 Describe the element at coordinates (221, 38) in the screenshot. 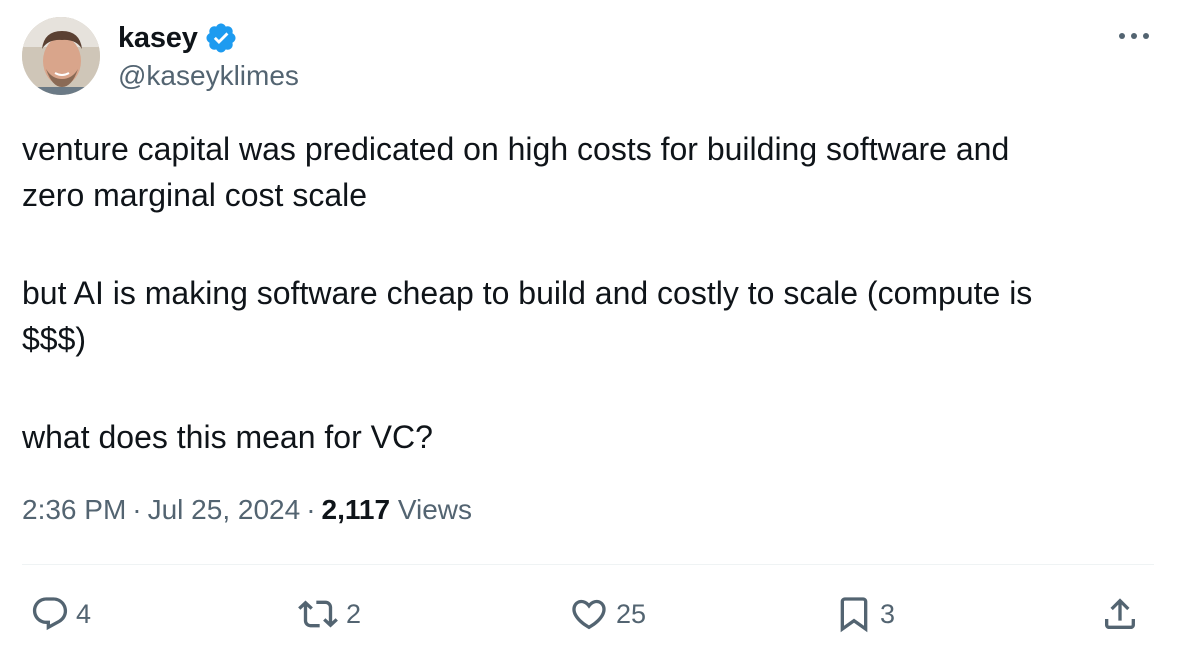

I see `verified-badge-icon` at that location.